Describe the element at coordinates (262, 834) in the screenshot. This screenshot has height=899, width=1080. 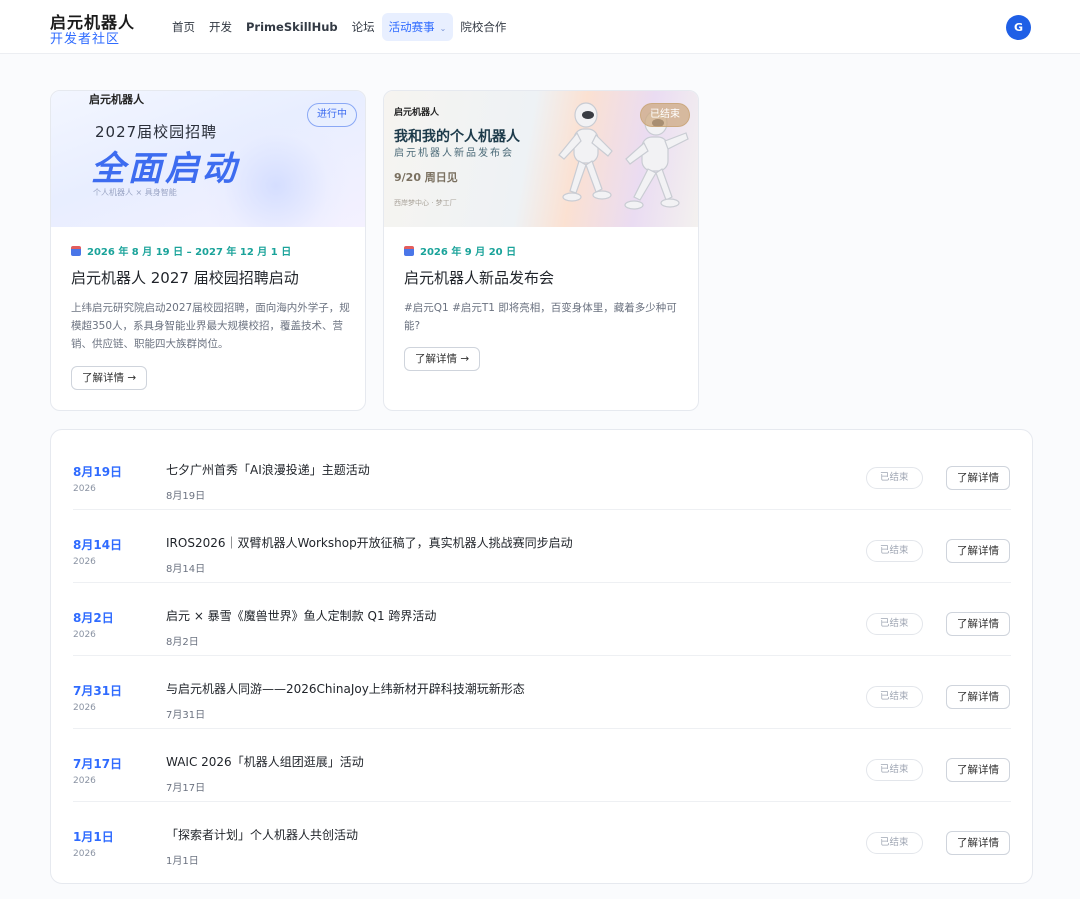
I see `event-title: 「探索者计划」个人机器人共创活动` at that location.